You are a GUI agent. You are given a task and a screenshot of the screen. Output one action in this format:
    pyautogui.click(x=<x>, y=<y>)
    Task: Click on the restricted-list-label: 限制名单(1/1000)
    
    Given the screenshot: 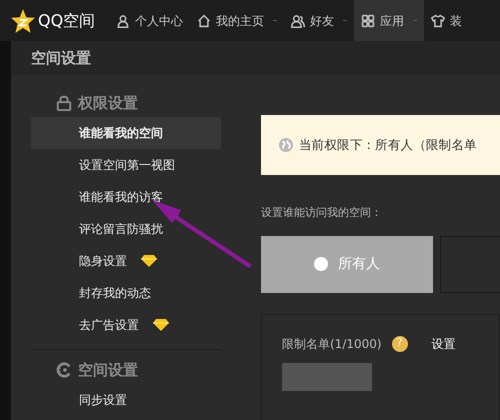 What is the action you would take?
    pyautogui.click(x=332, y=344)
    